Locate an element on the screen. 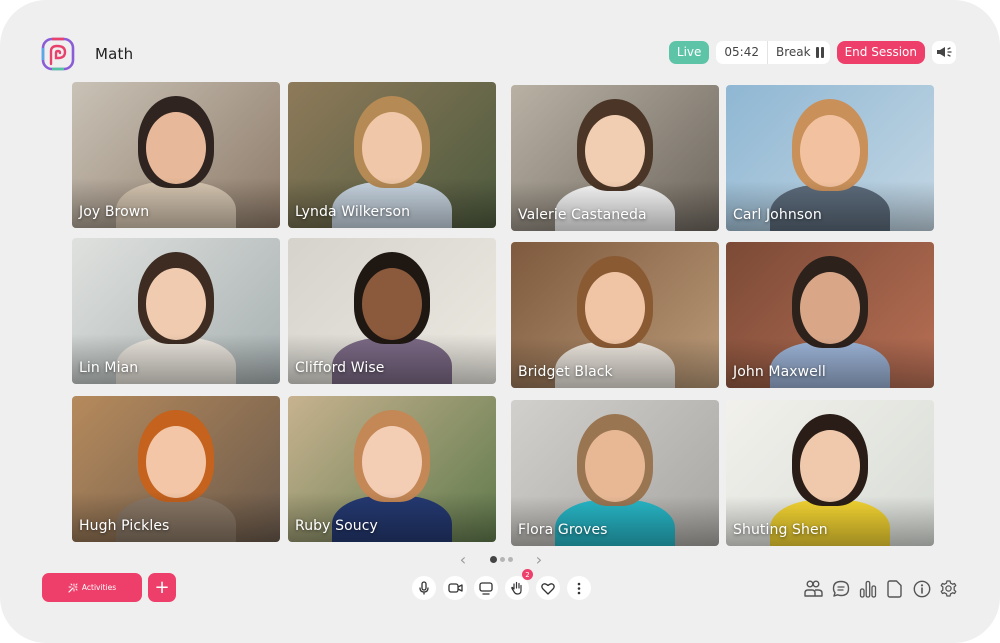 This screenshot has height=643, width=1000. participant-name: Flora Groves is located at coordinates (563, 530).